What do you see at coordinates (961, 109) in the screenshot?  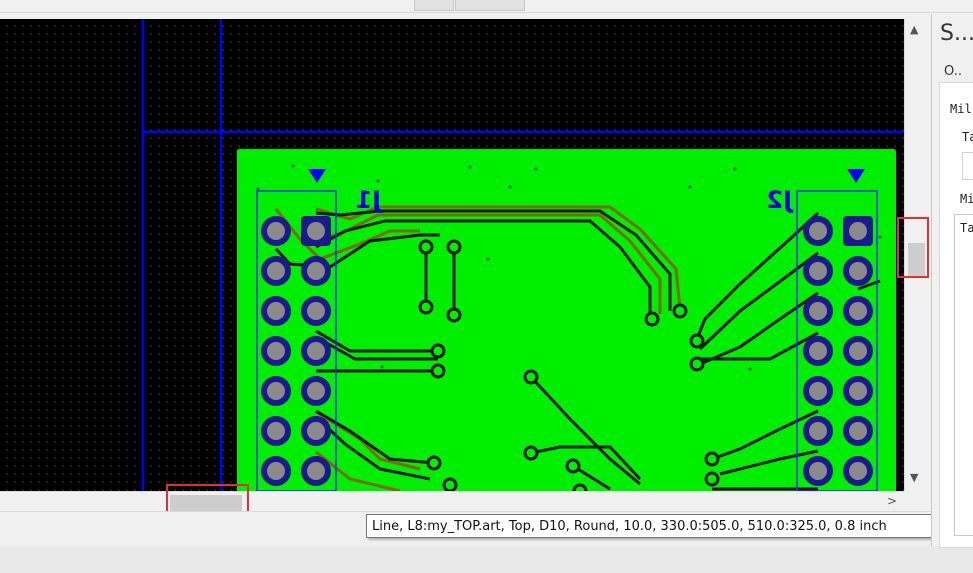 I see `side-panel-label: Mil` at bounding box center [961, 109].